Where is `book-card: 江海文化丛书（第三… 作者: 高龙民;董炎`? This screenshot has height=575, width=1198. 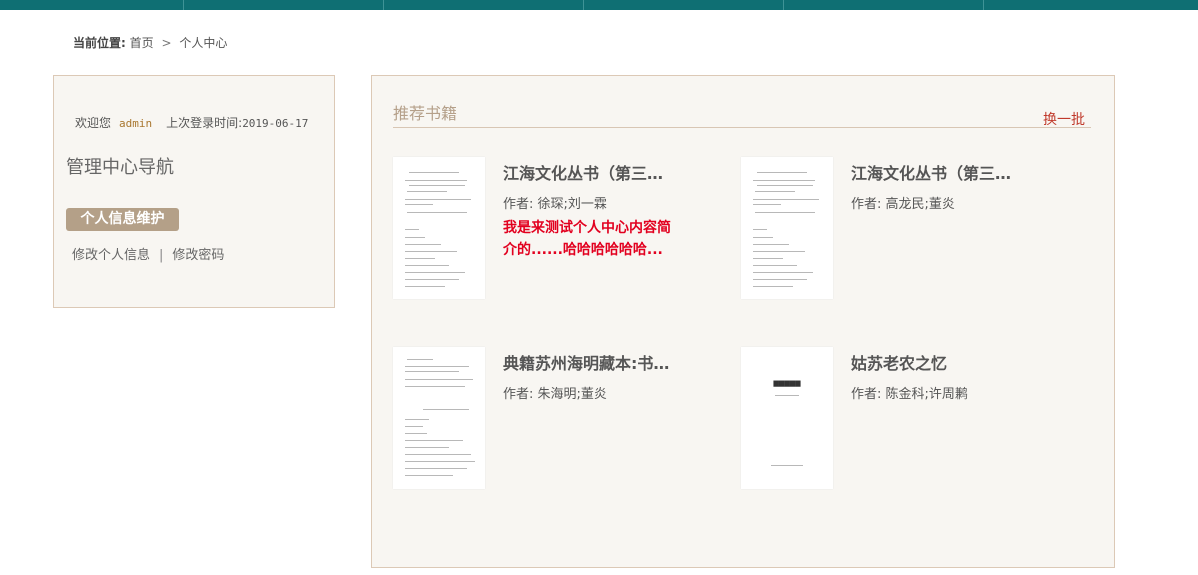
book-card: 江海文化丛书（第三… 作者: 高龙民;董炎 is located at coordinates (911, 229).